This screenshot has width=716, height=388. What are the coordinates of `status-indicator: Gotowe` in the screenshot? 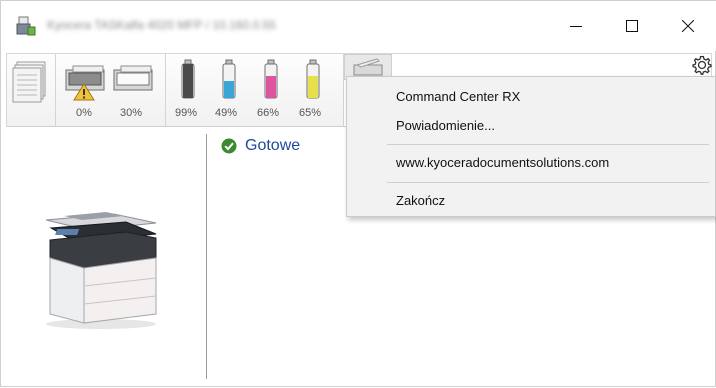 It's located at (260, 146).